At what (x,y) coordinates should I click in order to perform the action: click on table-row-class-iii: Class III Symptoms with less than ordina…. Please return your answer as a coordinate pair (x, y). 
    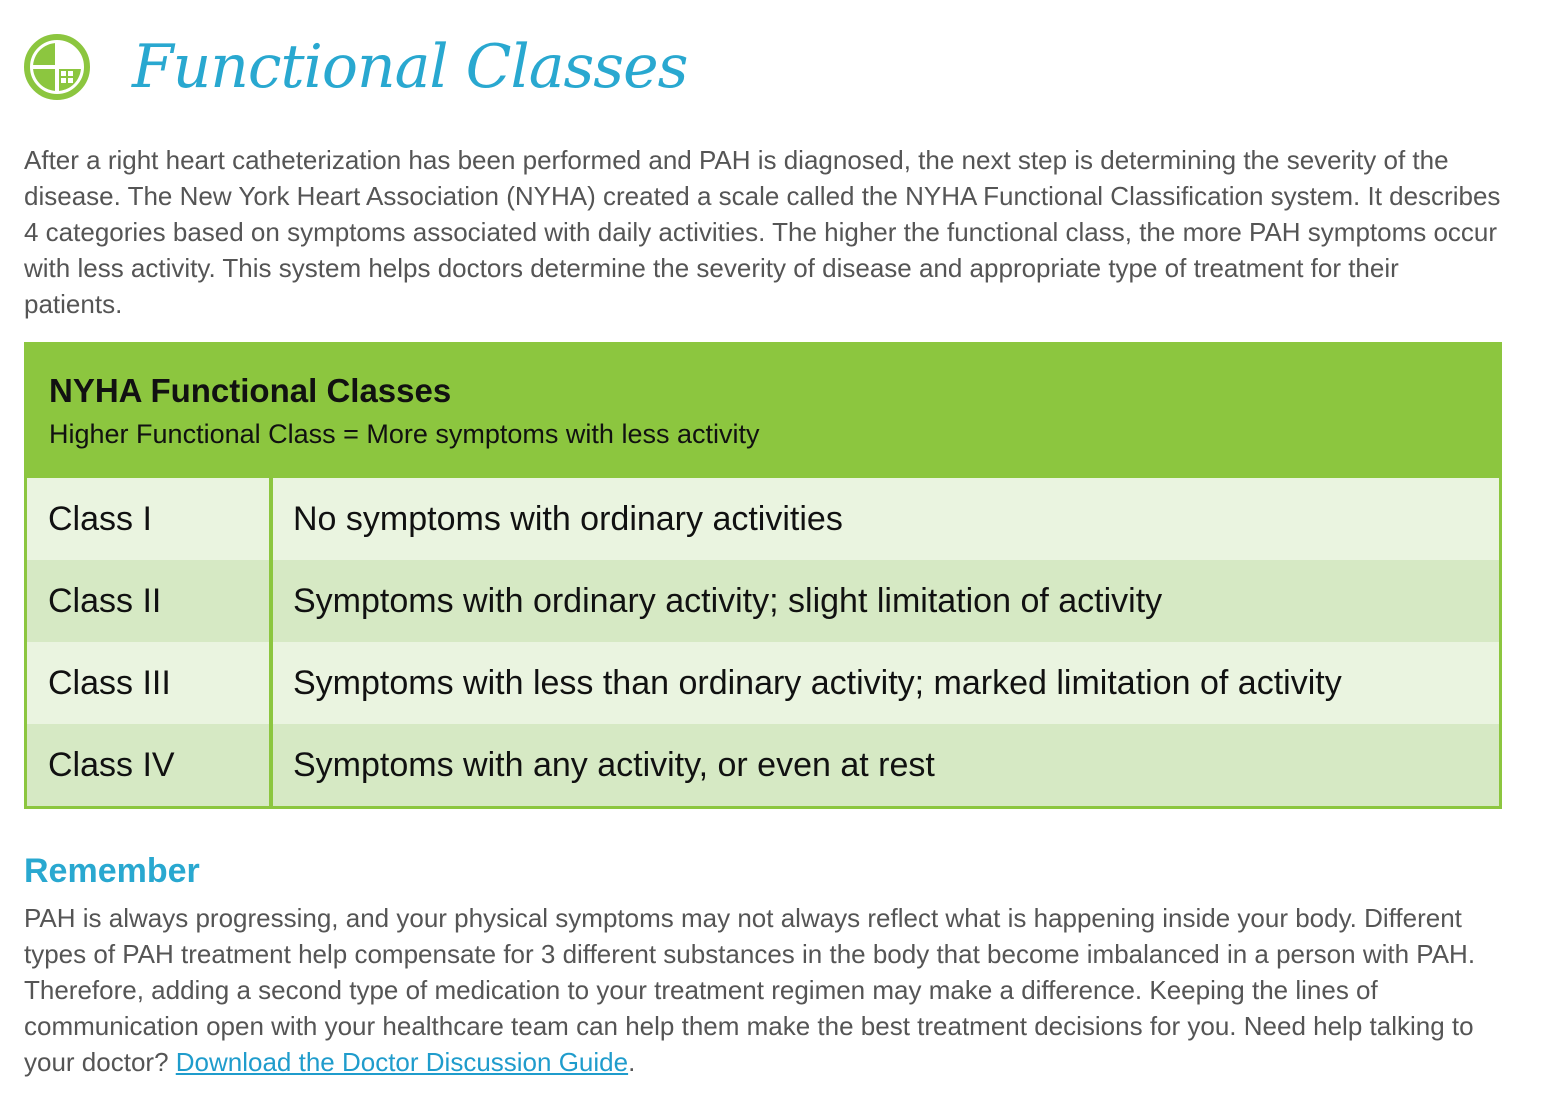
    Looking at the image, I should click on (763, 683).